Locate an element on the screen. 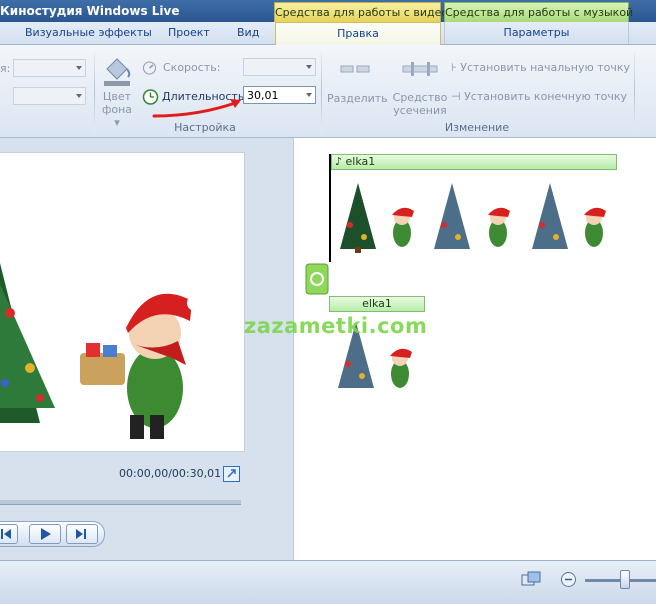  tab-project: Проект is located at coordinates (189, 32).